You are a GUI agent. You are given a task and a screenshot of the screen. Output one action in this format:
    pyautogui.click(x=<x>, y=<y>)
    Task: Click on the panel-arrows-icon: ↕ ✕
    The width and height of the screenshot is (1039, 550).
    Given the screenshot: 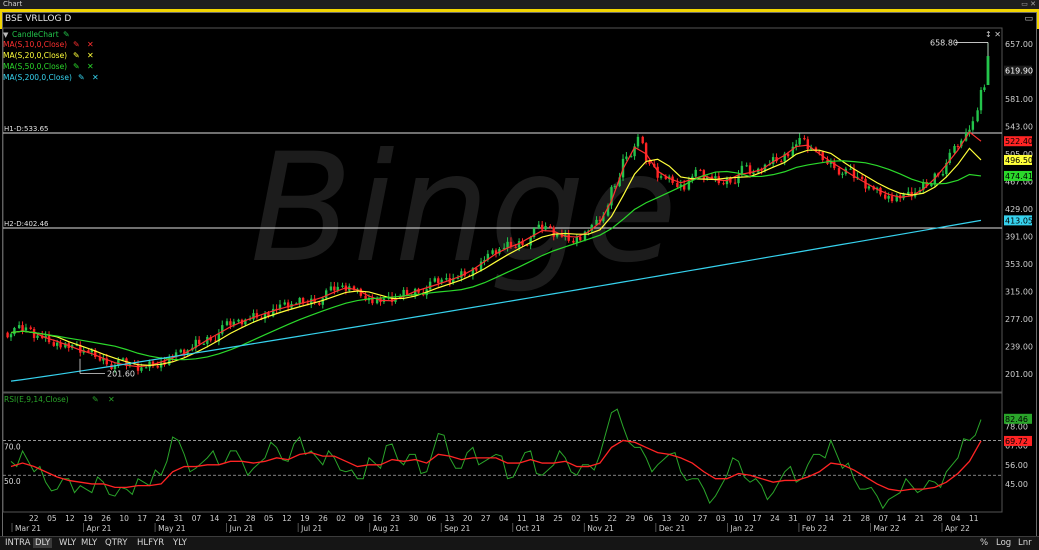 What is the action you would take?
    pyautogui.click(x=993, y=34)
    